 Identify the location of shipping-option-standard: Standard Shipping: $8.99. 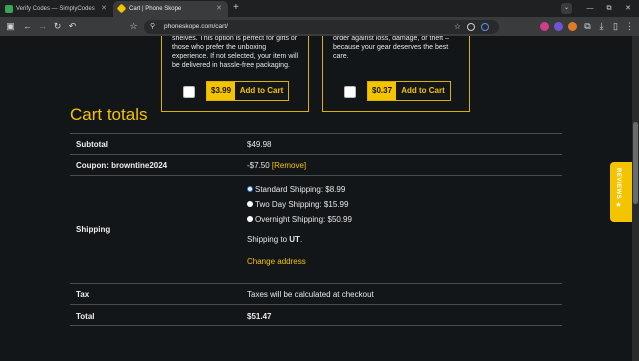
(397, 191).